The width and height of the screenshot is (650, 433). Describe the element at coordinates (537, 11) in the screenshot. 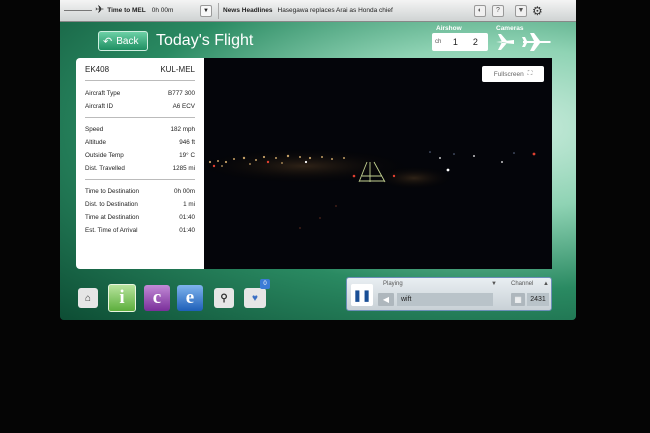

I see `gear-icon: ⚙` at that location.